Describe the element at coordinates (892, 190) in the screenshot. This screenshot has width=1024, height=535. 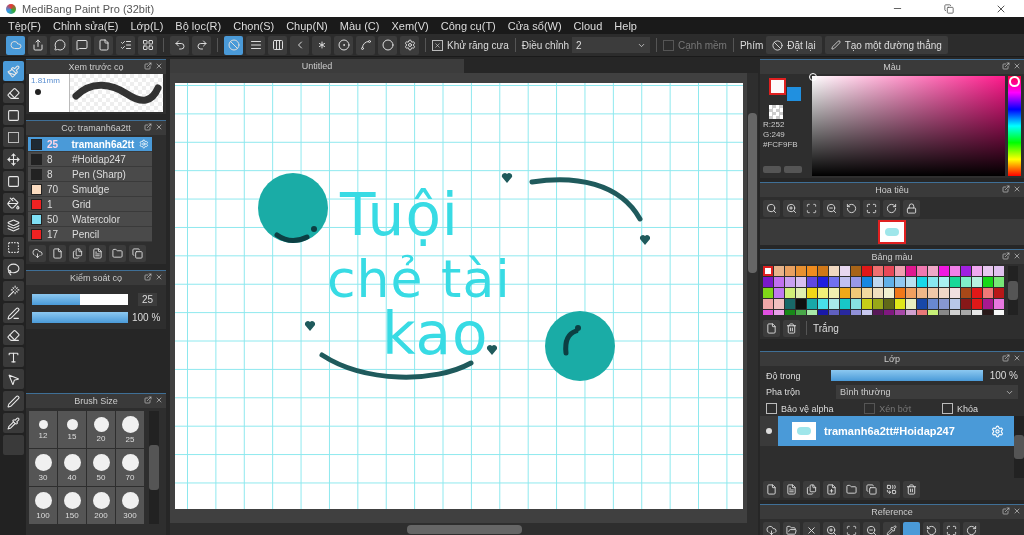
I see `panel-title: Hoa tiêu` at that location.